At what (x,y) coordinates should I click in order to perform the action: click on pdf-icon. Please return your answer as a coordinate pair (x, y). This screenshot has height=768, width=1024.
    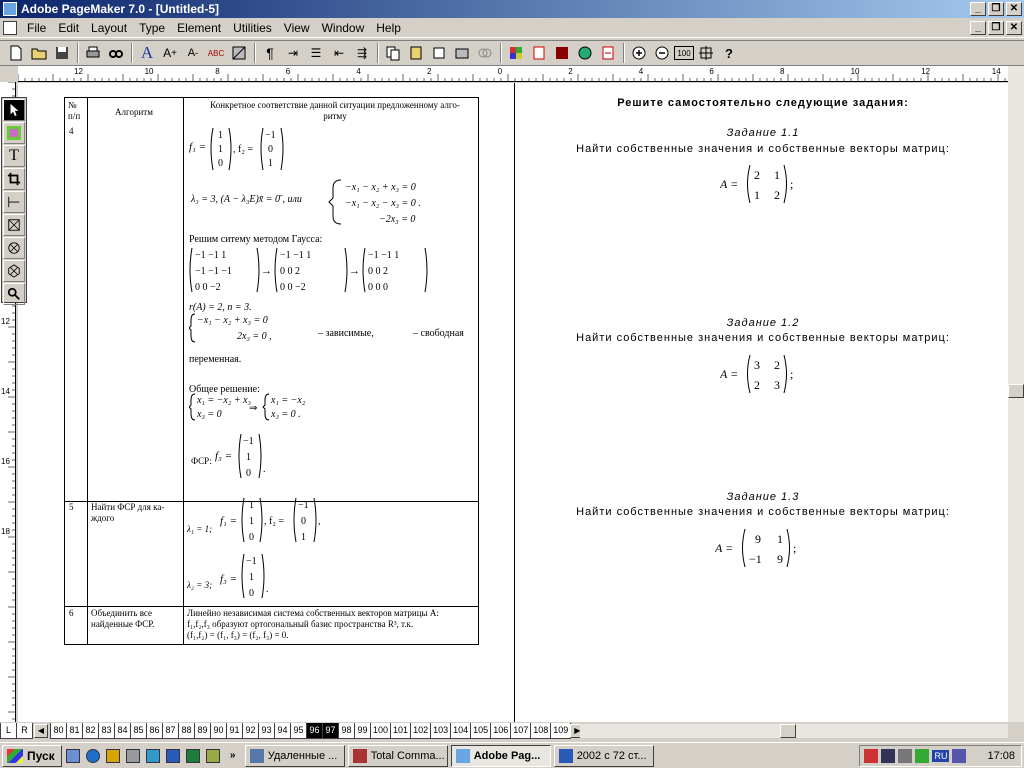
    Looking at the image, I should click on (539, 53).